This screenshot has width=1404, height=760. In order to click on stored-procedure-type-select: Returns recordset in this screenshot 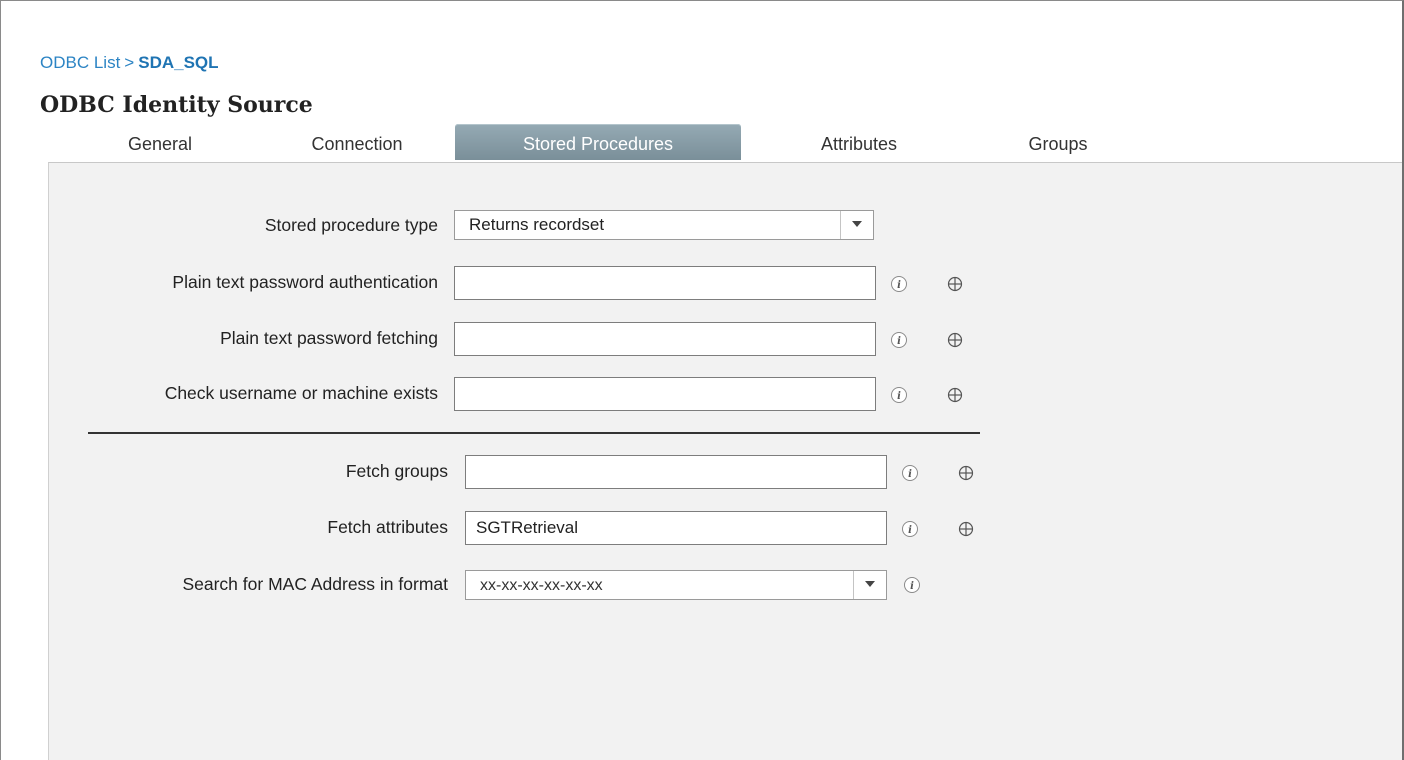, I will do `click(664, 225)`.